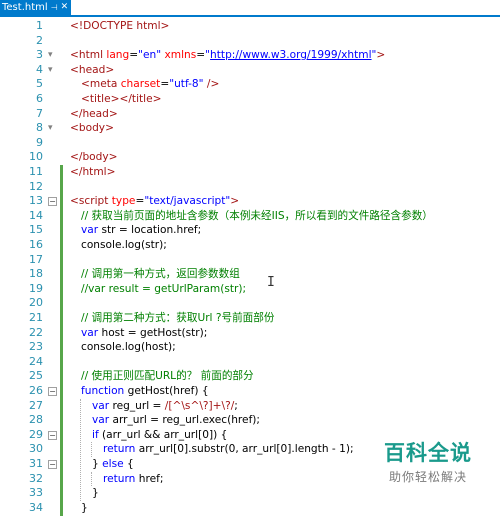 This screenshot has height=516, width=500. Describe the element at coordinates (235, 201) in the screenshot. I see `code-token: >` at that location.